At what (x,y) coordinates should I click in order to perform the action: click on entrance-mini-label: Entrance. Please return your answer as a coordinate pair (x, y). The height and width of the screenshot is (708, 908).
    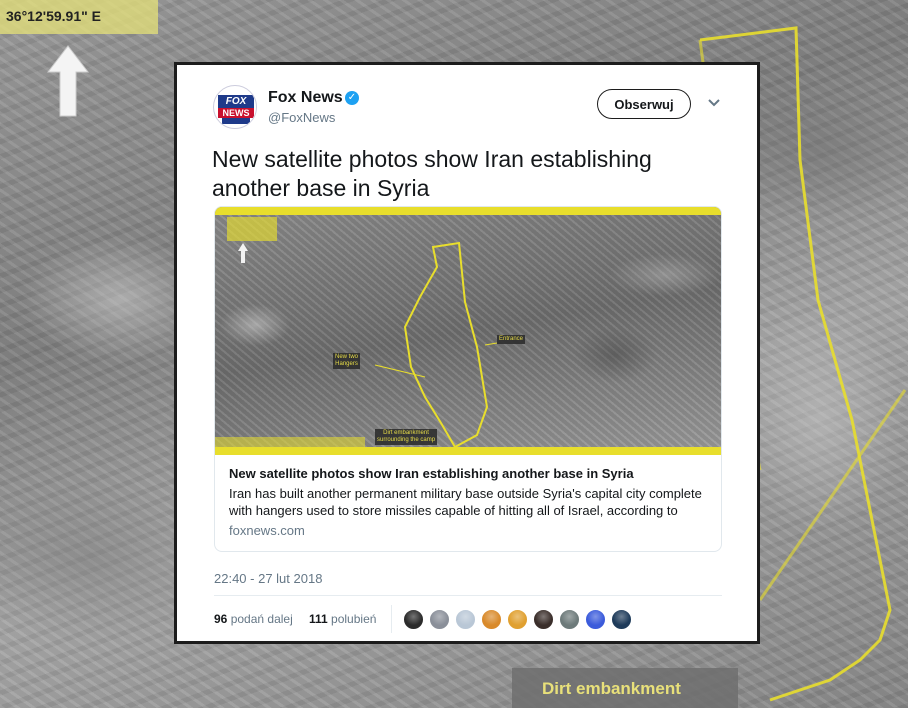
    Looking at the image, I should click on (511, 339).